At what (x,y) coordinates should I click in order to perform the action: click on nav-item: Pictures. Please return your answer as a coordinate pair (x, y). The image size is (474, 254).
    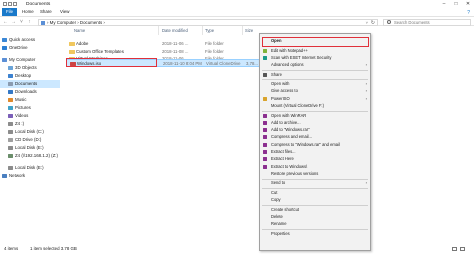
    Looking at the image, I should click on (30, 108).